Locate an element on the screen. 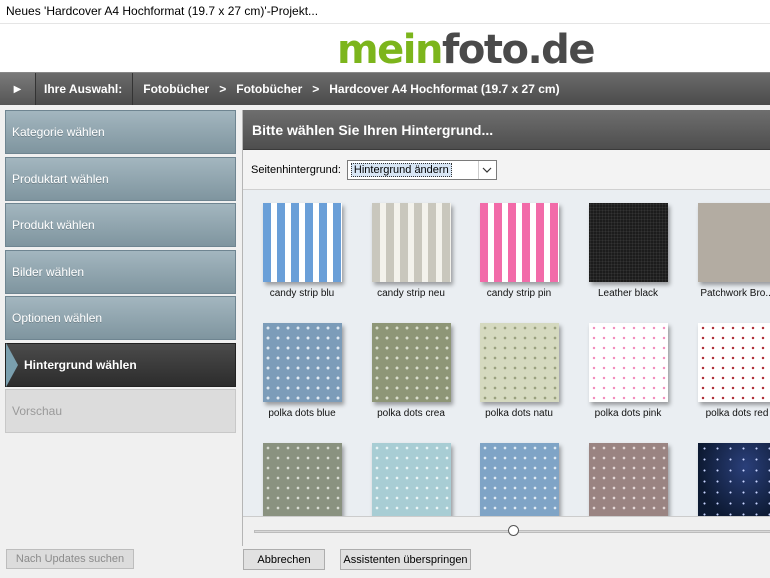  swatch-pattern-turquoise is located at coordinates (411, 479).